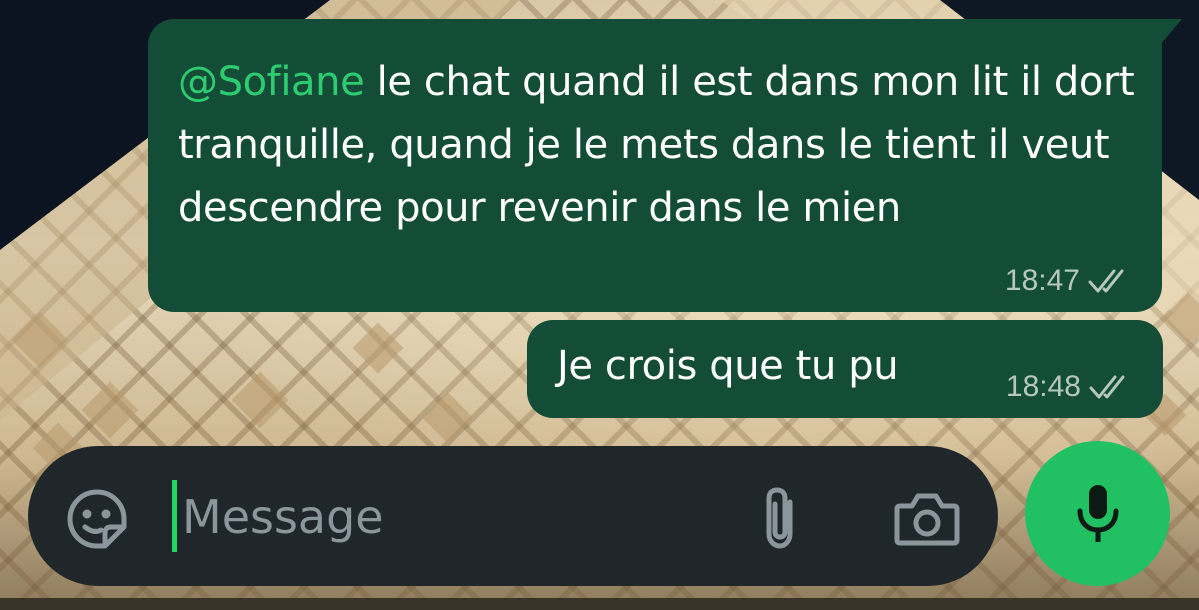 Image resolution: width=1199 pixels, height=610 pixels. Describe the element at coordinates (1042, 280) in the screenshot. I see `message-time: 18:47` at that location.